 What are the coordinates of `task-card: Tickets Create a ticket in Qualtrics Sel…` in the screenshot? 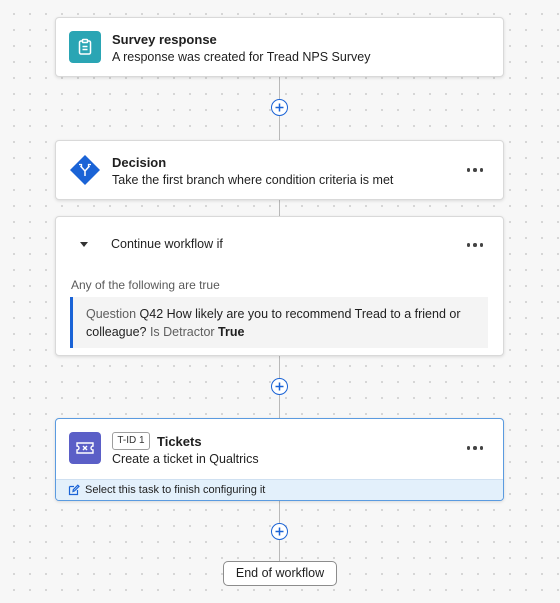 It's located at (279, 459).